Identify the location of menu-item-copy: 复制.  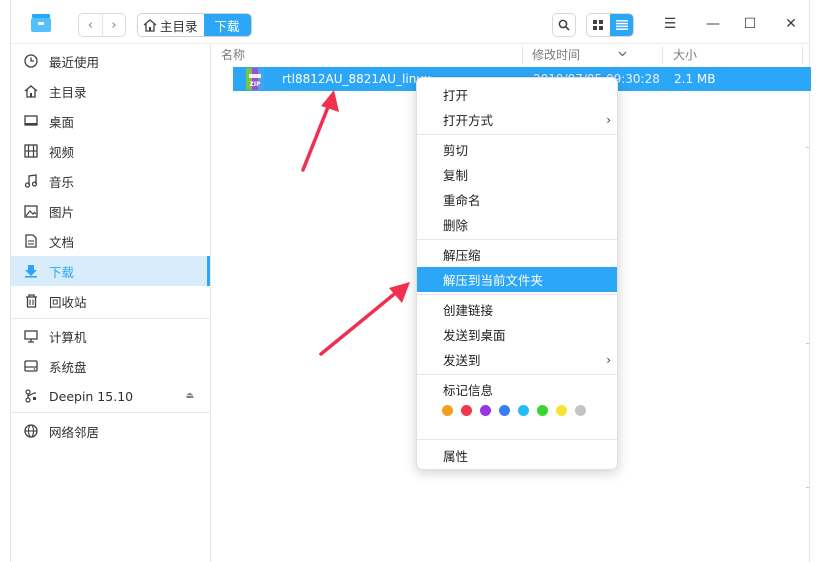
(517, 174).